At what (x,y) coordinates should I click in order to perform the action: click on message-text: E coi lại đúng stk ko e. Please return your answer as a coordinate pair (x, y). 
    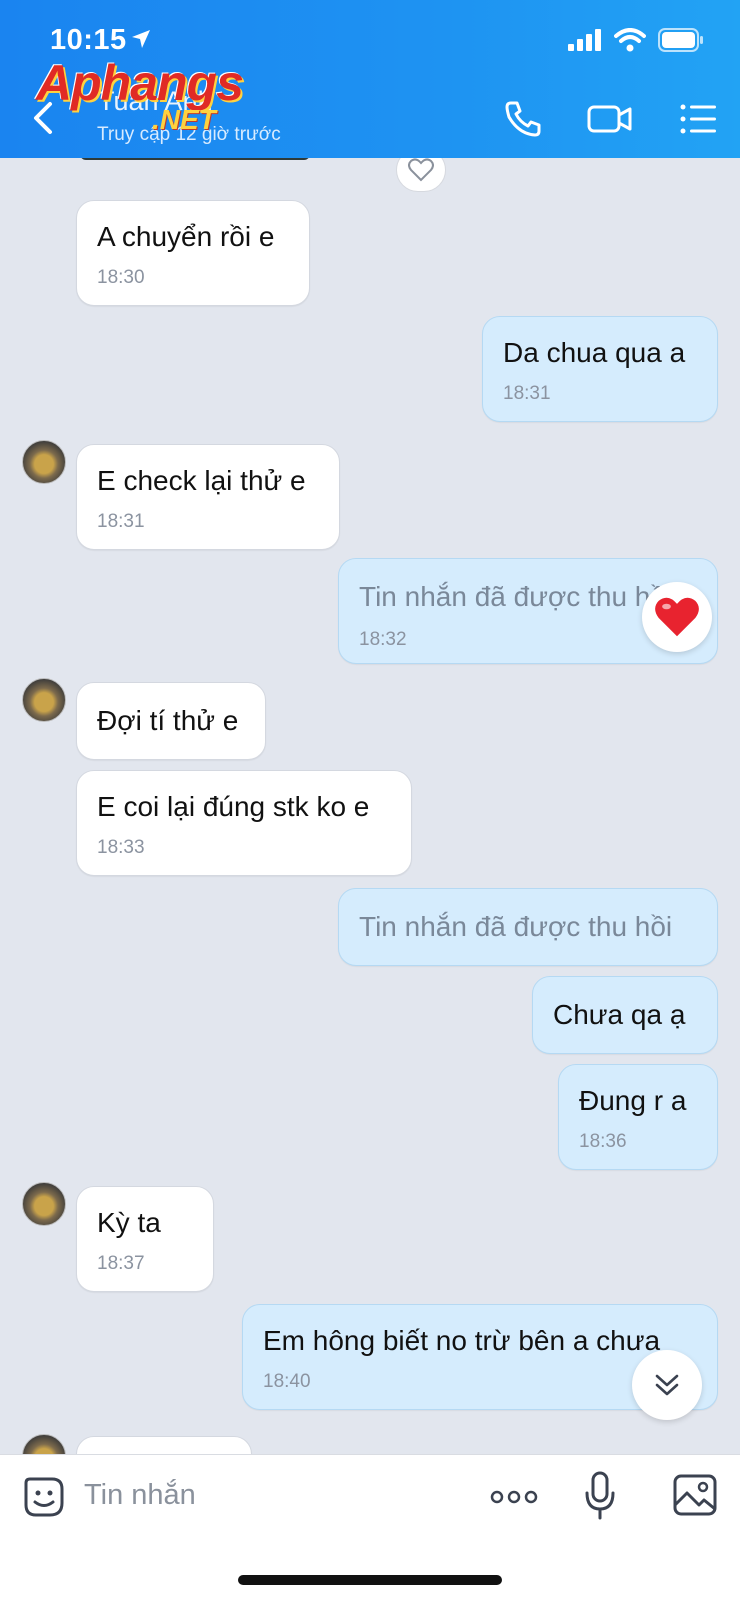
    Looking at the image, I should click on (233, 806).